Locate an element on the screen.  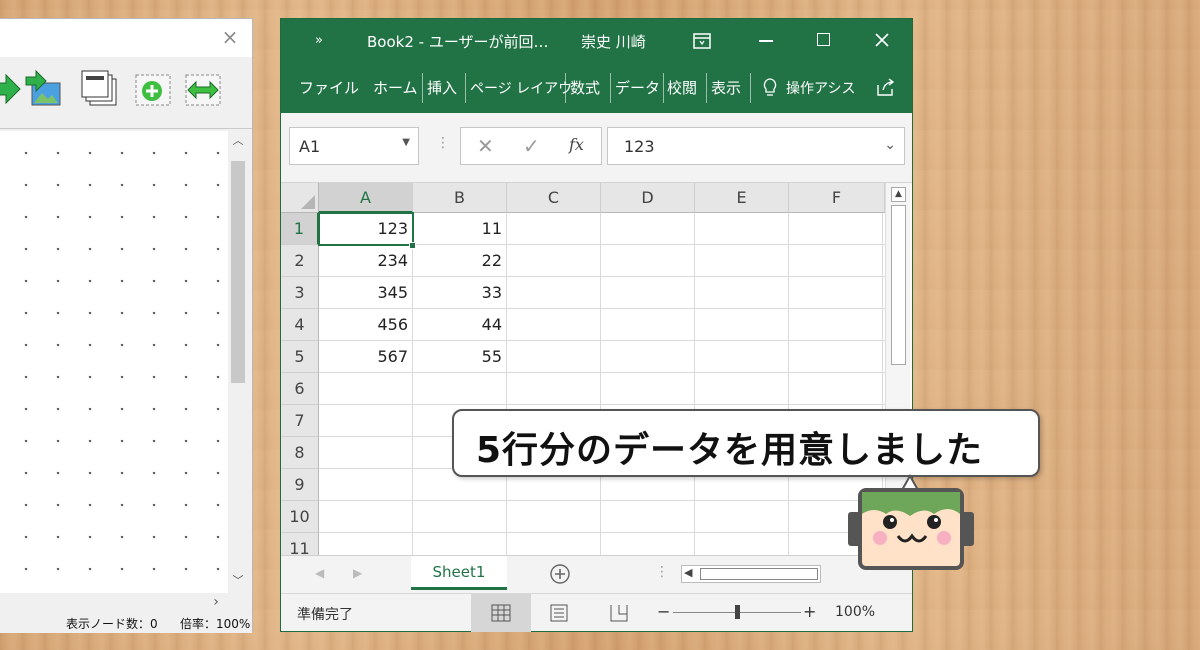
chevron-down-icon: ▼ is located at coordinates (406, 142).